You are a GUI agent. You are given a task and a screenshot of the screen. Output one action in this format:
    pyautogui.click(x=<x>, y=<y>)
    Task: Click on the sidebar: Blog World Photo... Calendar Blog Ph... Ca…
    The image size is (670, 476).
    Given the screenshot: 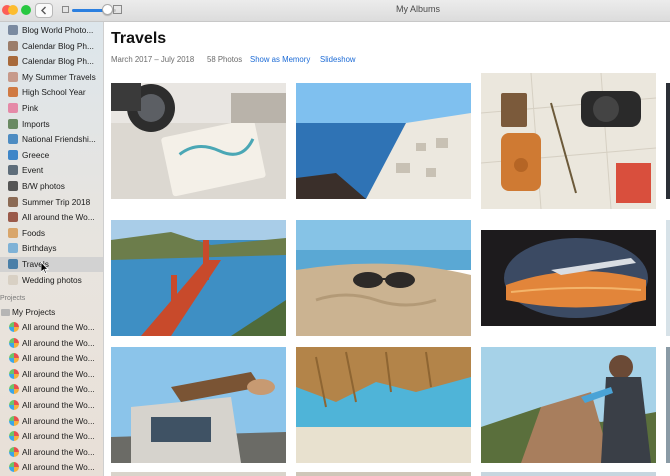 What is the action you would take?
    pyautogui.click(x=52, y=249)
    